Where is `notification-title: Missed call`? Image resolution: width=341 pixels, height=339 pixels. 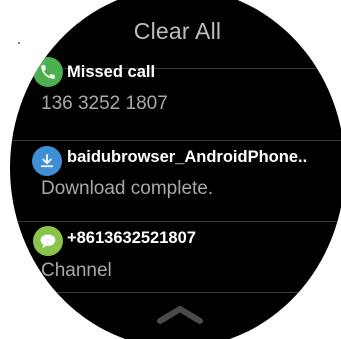 notification-title: Missed call is located at coordinates (111, 72).